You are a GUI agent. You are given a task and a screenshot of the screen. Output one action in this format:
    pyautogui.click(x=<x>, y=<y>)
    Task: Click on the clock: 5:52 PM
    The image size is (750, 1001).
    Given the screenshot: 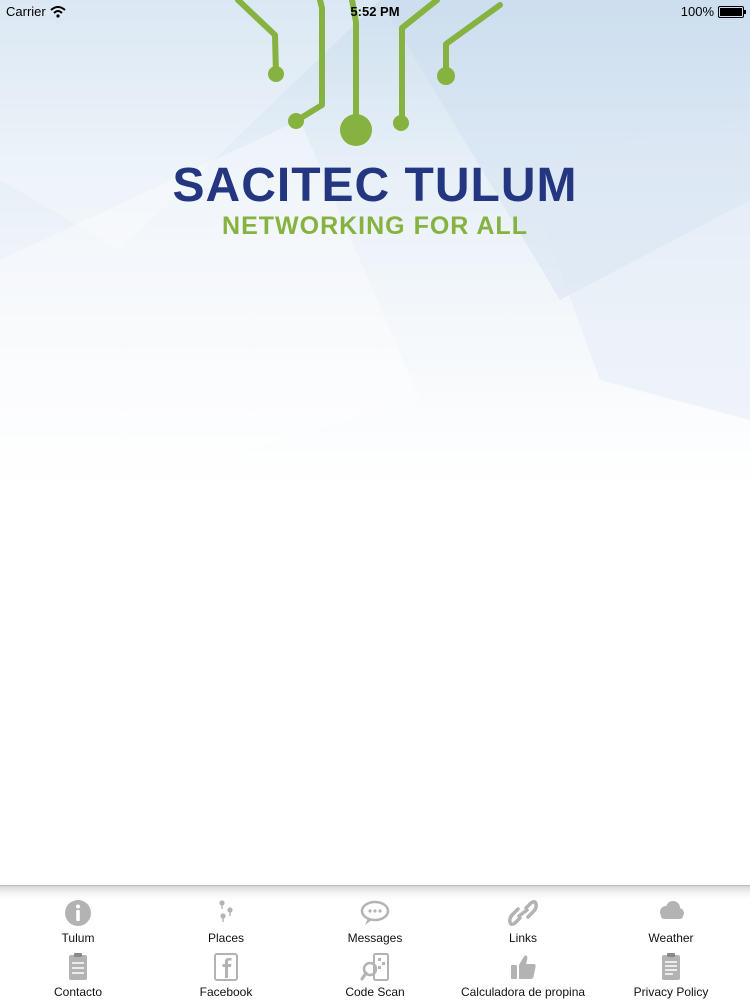 What is the action you would take?
    pyautogui.click(x=375, y=11)
    